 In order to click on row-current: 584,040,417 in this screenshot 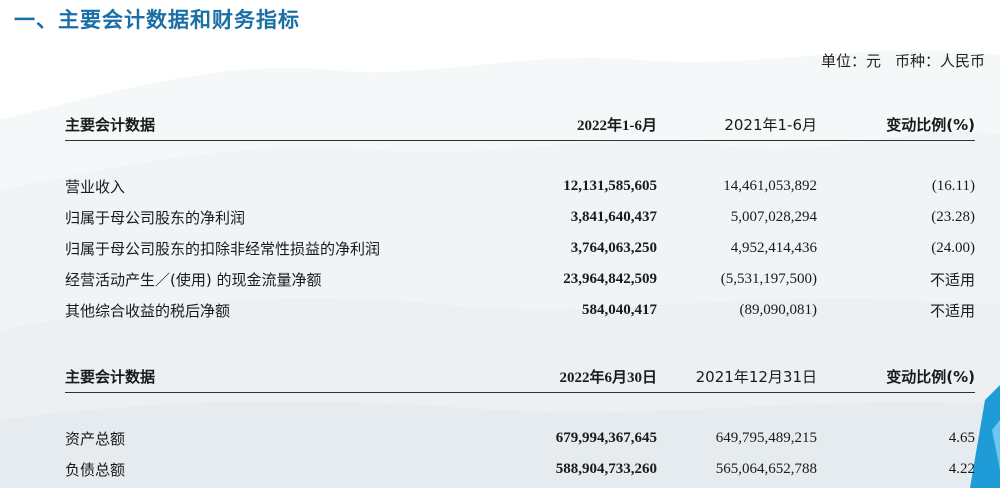, I will do `click(619, 310)`.